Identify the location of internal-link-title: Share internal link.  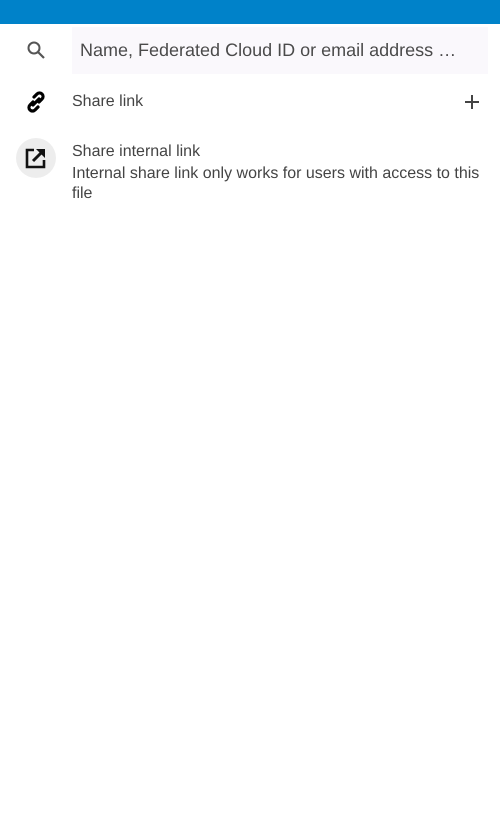
(286, 152).